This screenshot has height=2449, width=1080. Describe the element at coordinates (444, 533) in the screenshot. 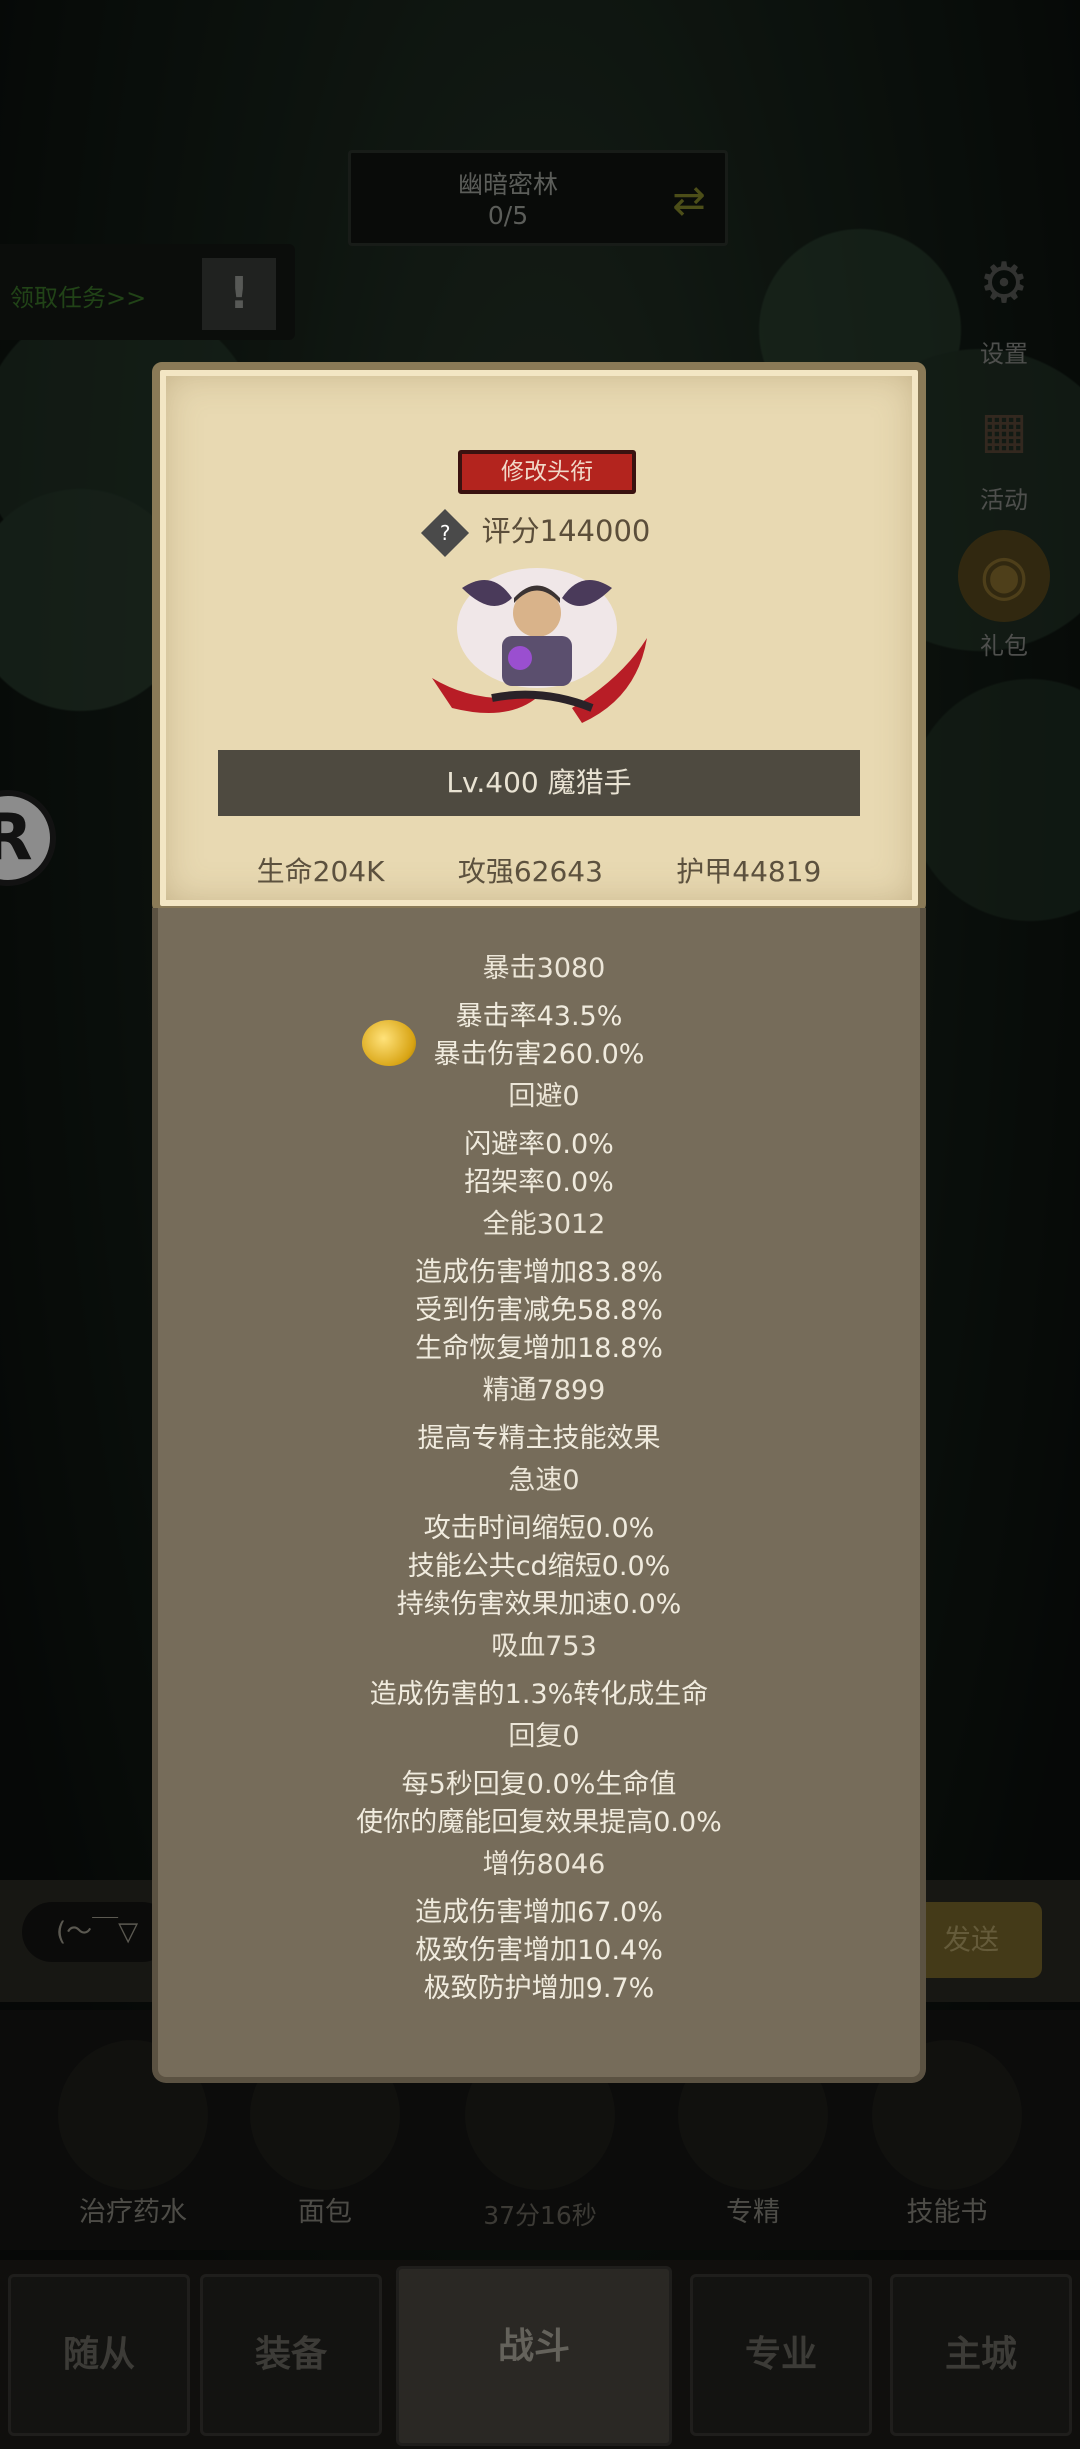

I see `help-icon: ?` at that location.